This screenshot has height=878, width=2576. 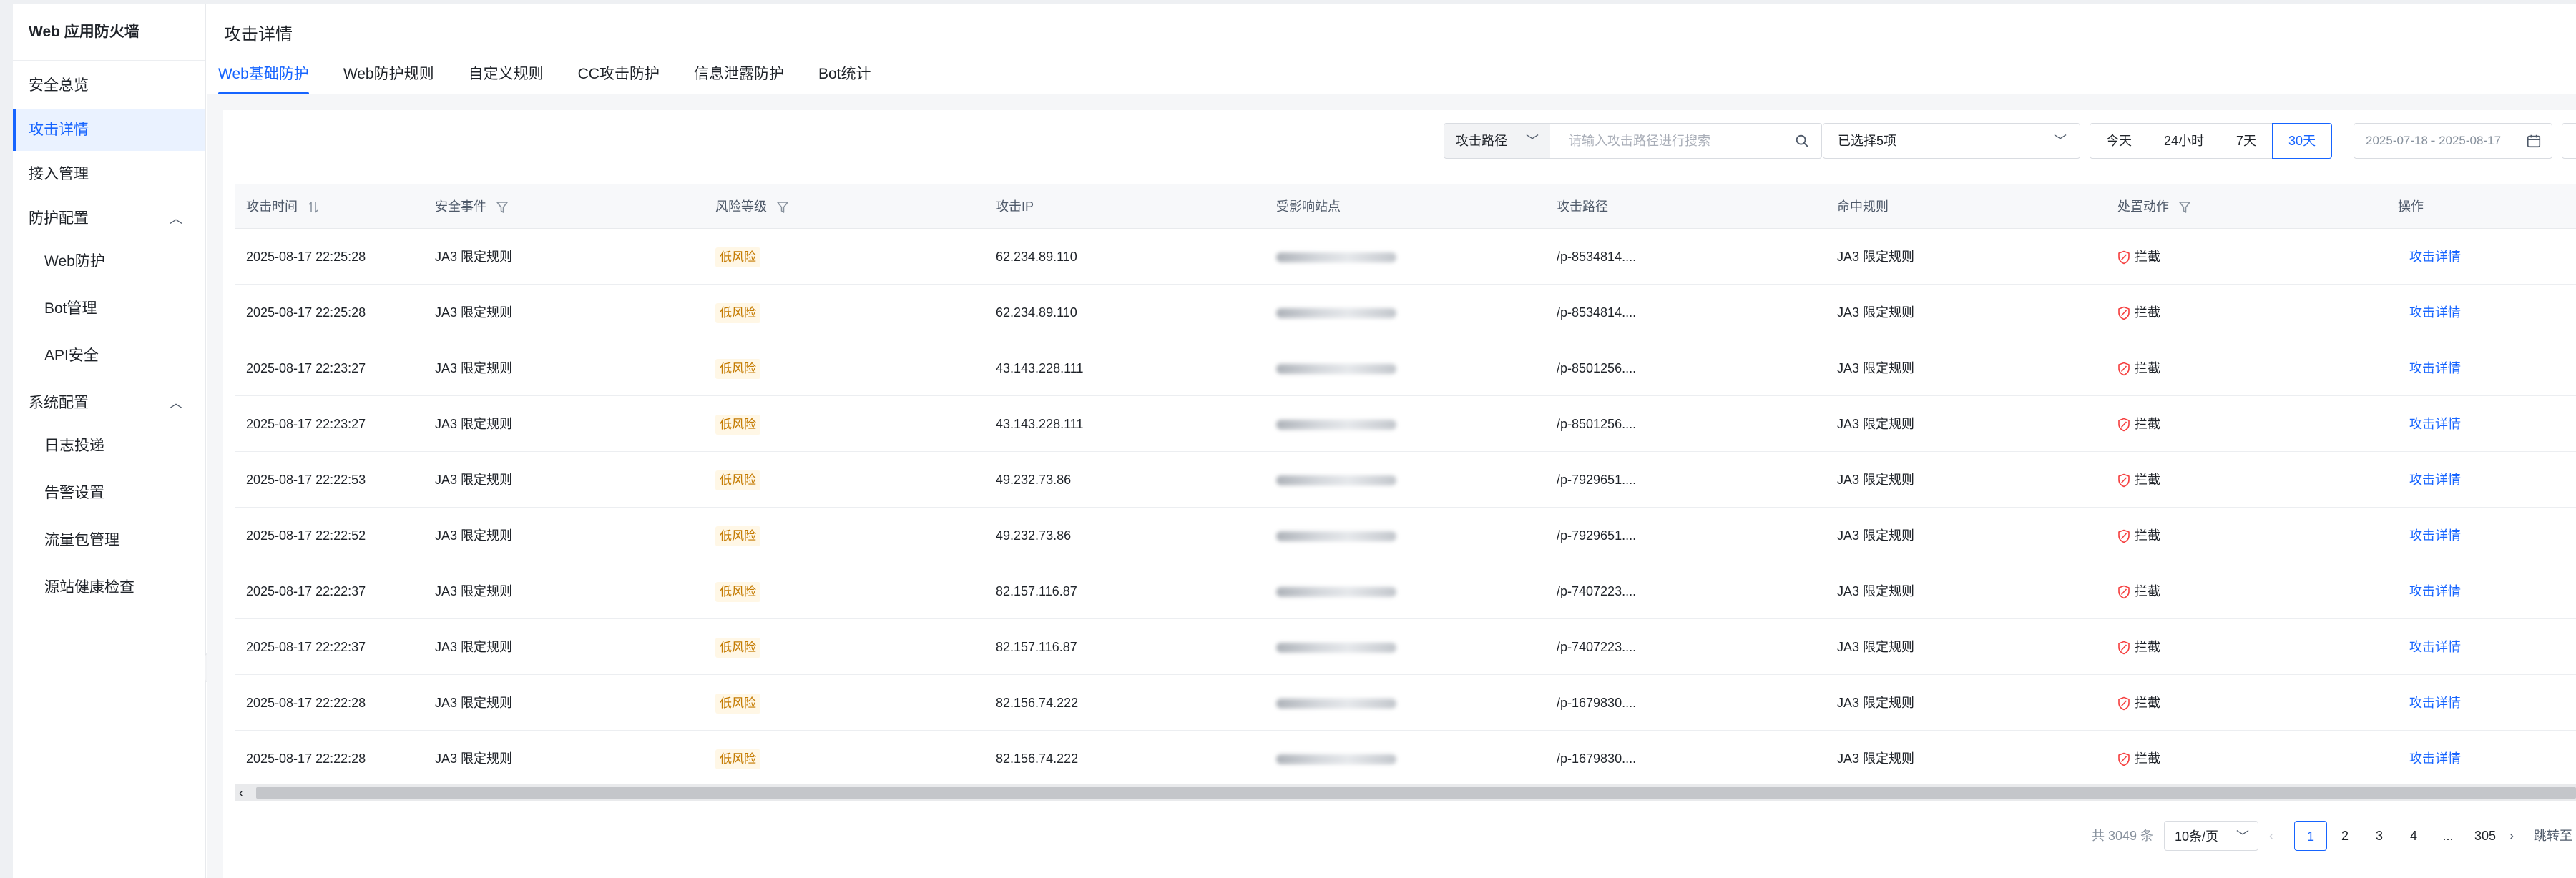 I want to click on sort-icon, so click(x=313, y=207).